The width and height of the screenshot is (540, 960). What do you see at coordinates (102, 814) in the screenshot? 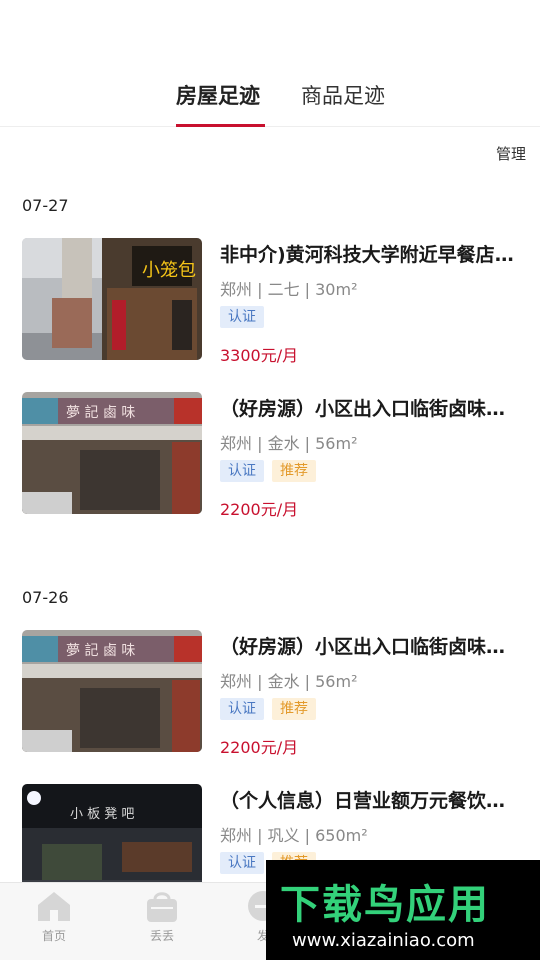
I see `svg-text: 小 板 凳 吧` at bounding box center [102, 814].